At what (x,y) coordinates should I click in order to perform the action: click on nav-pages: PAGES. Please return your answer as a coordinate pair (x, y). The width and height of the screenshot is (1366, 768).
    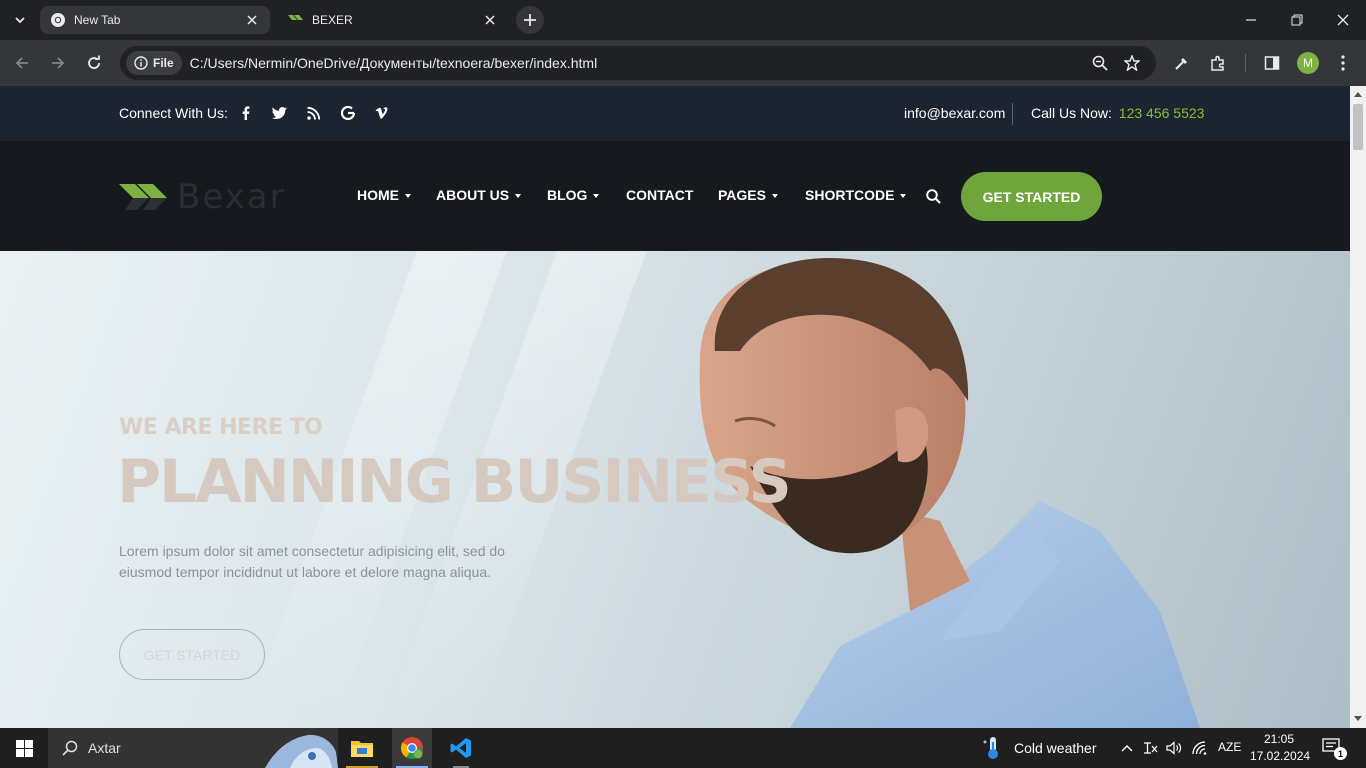
    Looking at the image, I should click on (748, 195).